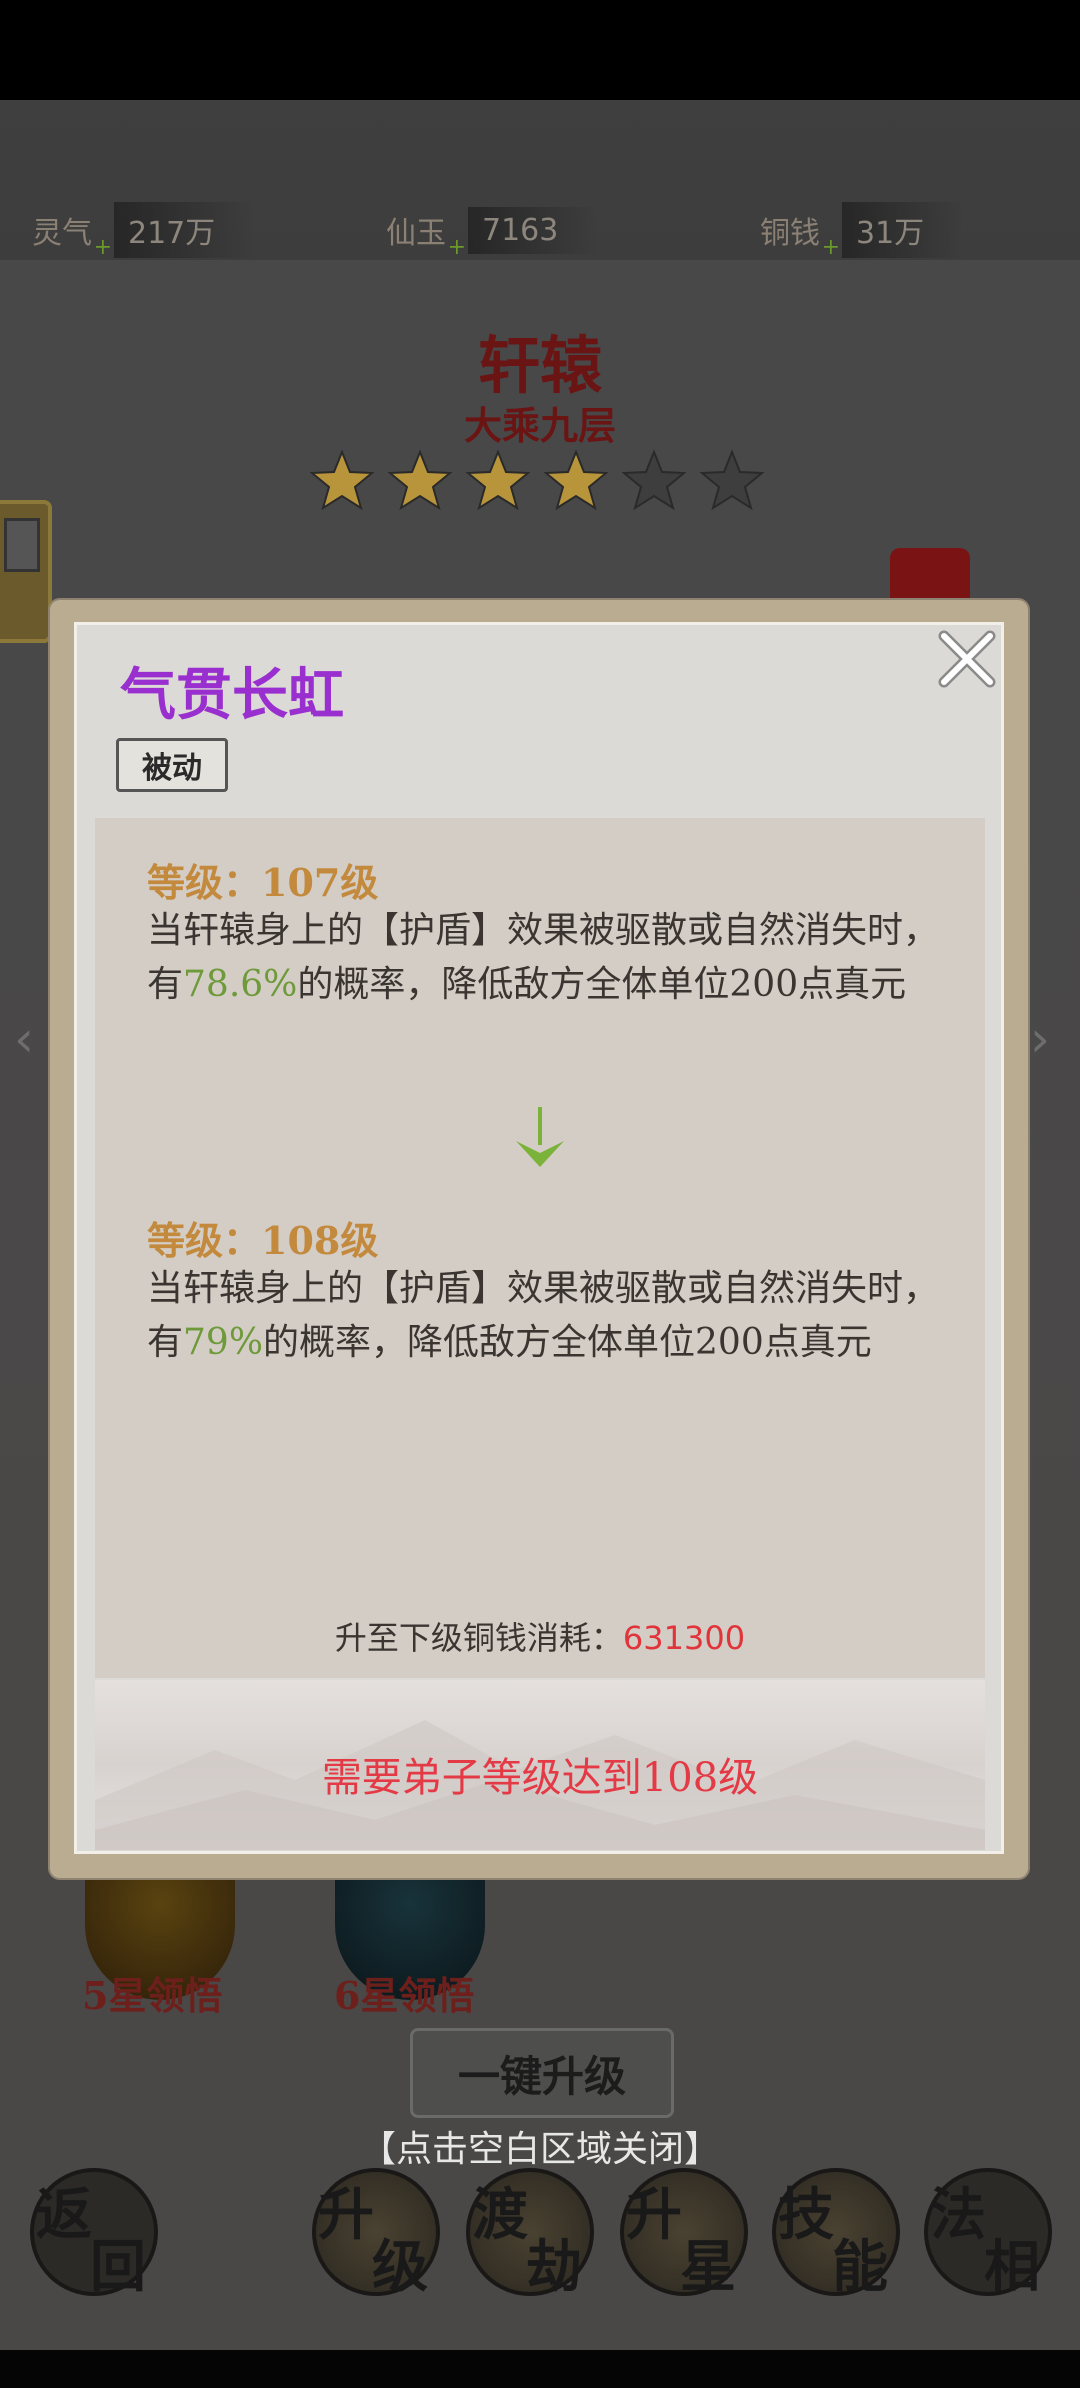 The image size is (1080, 2388). What do you see at coordinates (800, 238) in the screenshot?
I see `resource-name: 铜钱 +` at bounding box center [800, 238].